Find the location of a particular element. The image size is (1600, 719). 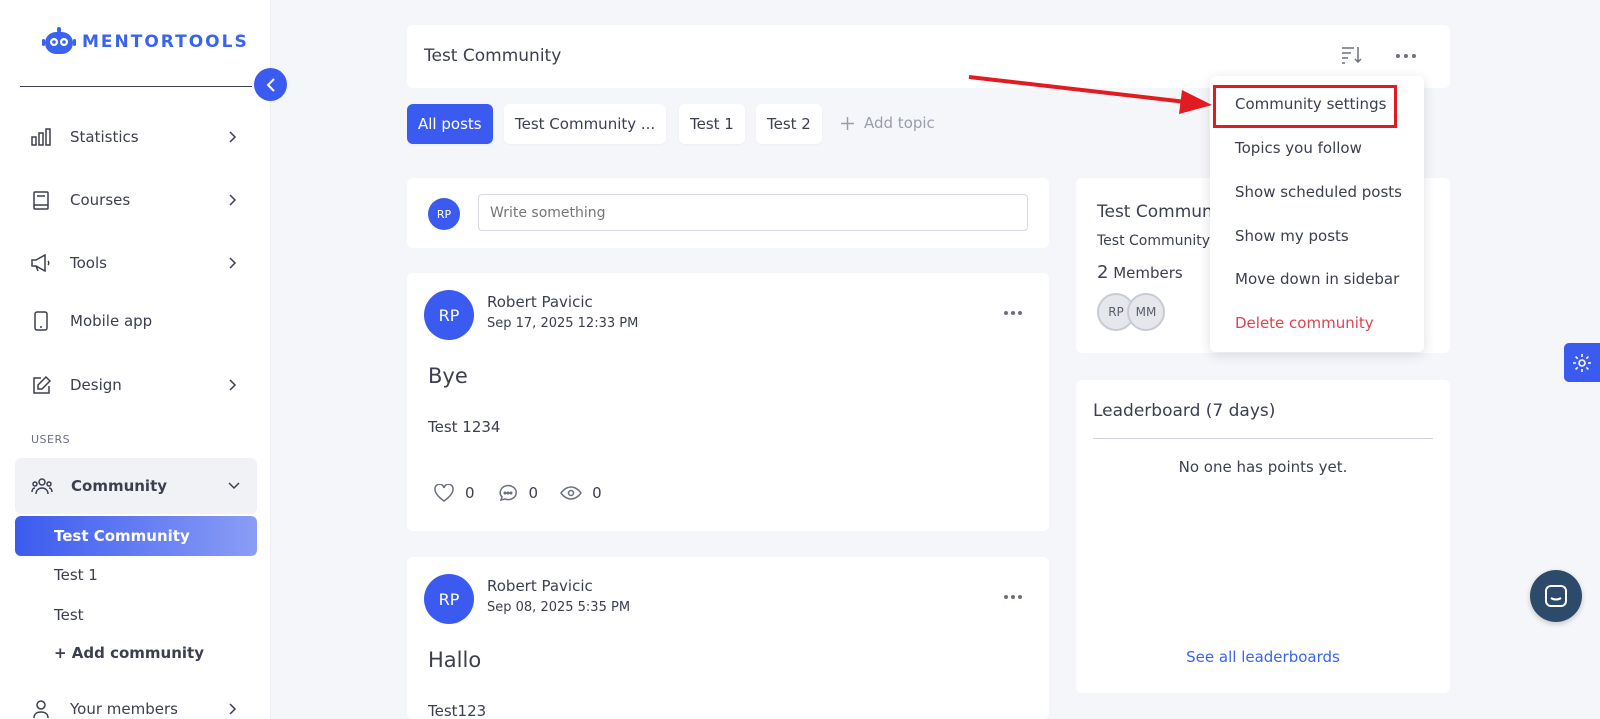

eye-icon is located at coordinates (571, 493).